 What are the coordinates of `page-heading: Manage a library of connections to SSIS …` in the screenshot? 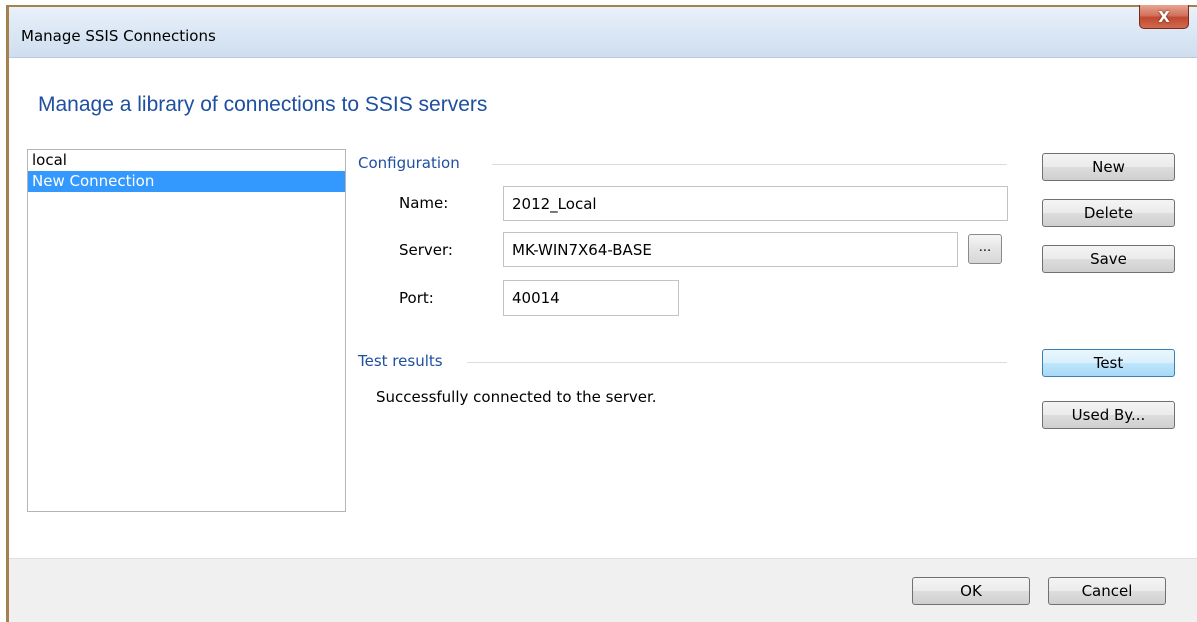 It's located at (263, 104).